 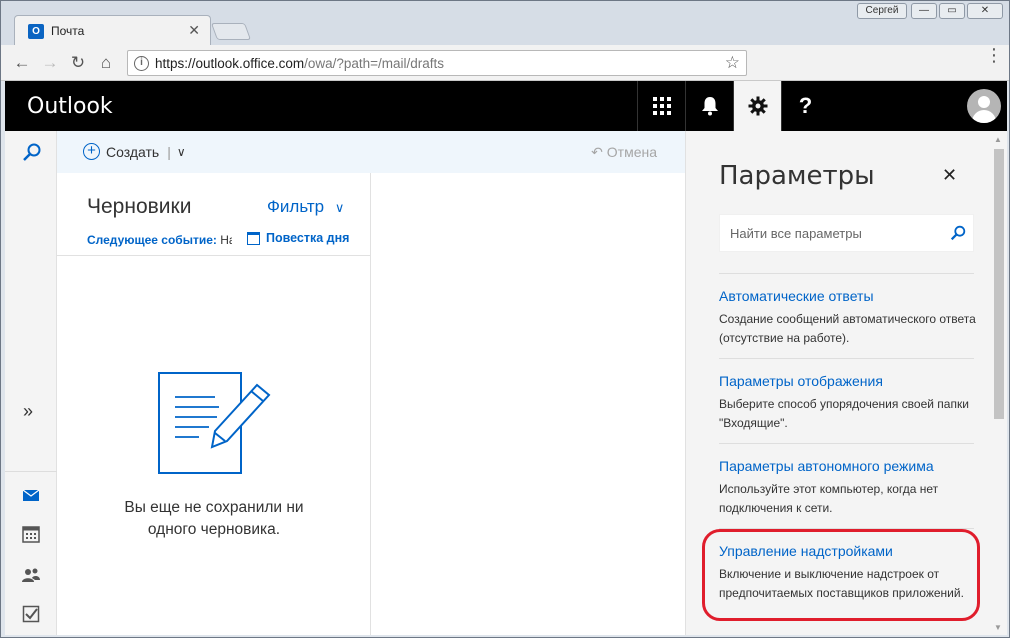 I want to click on site-info-icon: i, so click(x=141, y=63).